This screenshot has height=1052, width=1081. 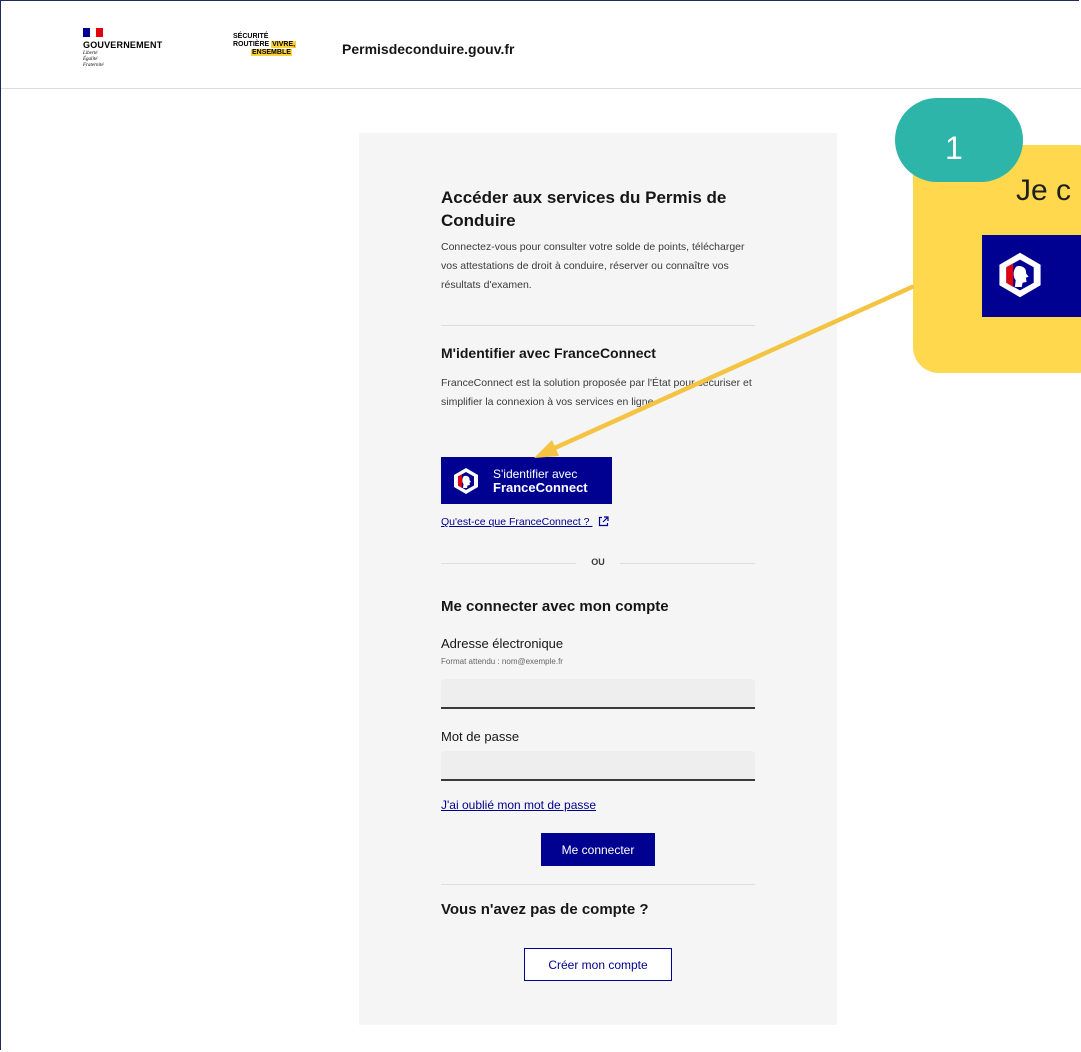 What do you see at coordinates (428, 49) in the screenshot?
I see `site-name-link: Permisdeconduire.gouv.fr` at bounding box center [428, 49].